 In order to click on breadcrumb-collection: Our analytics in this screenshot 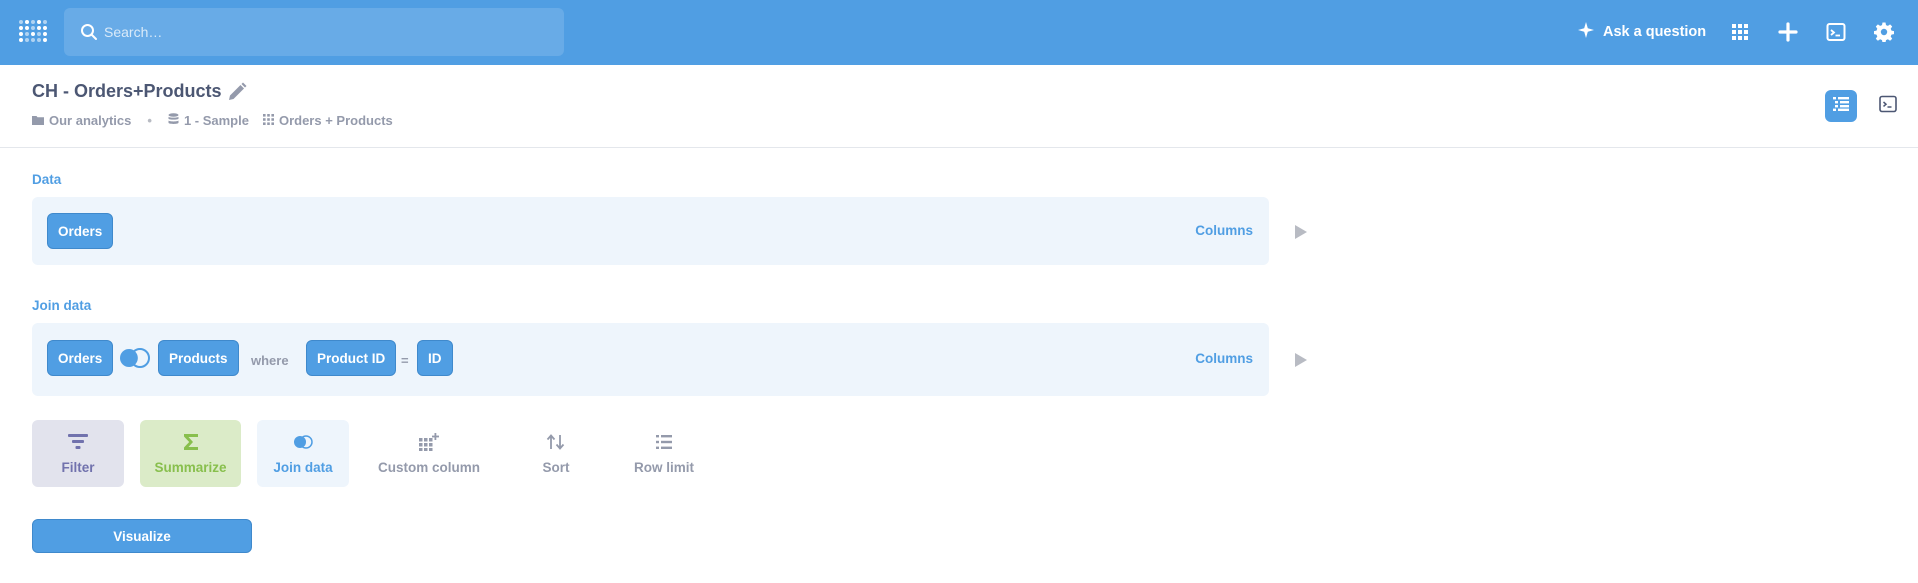, I will do `click(81, 120)`.